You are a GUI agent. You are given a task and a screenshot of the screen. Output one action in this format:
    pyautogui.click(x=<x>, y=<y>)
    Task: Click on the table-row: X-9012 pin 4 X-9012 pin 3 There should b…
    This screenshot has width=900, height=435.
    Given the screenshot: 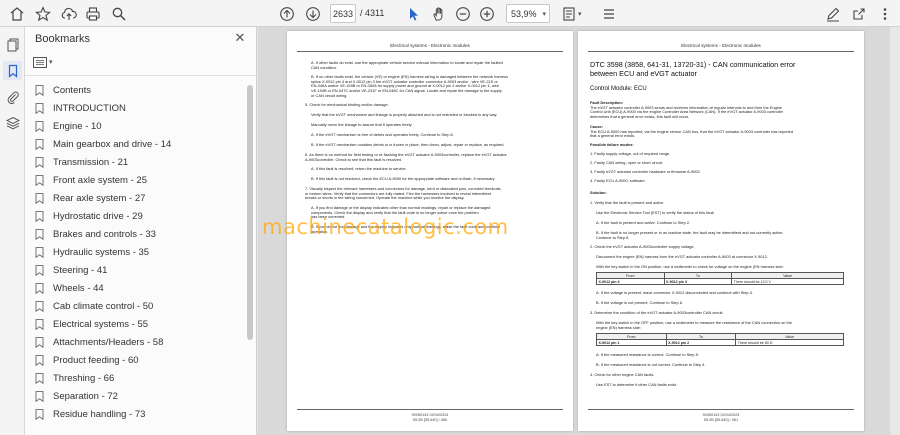 What is the action you would take?
    pyautogui.click(x=720, y=282)
    